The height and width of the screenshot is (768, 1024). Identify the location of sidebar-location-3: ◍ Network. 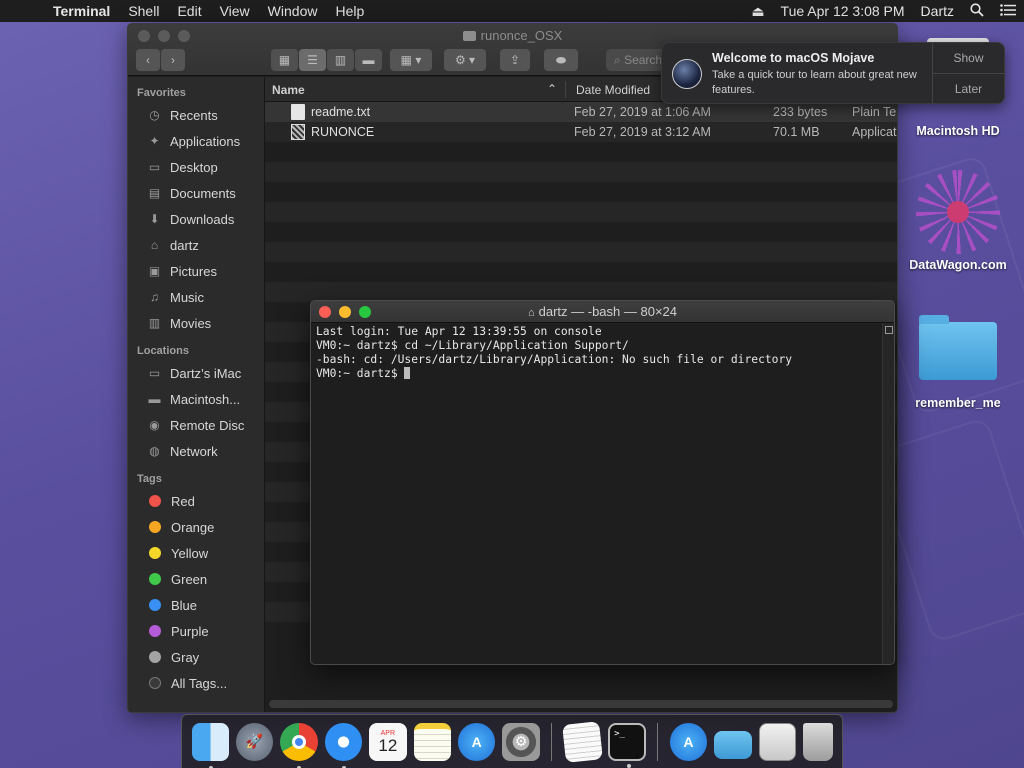
(196, 451).